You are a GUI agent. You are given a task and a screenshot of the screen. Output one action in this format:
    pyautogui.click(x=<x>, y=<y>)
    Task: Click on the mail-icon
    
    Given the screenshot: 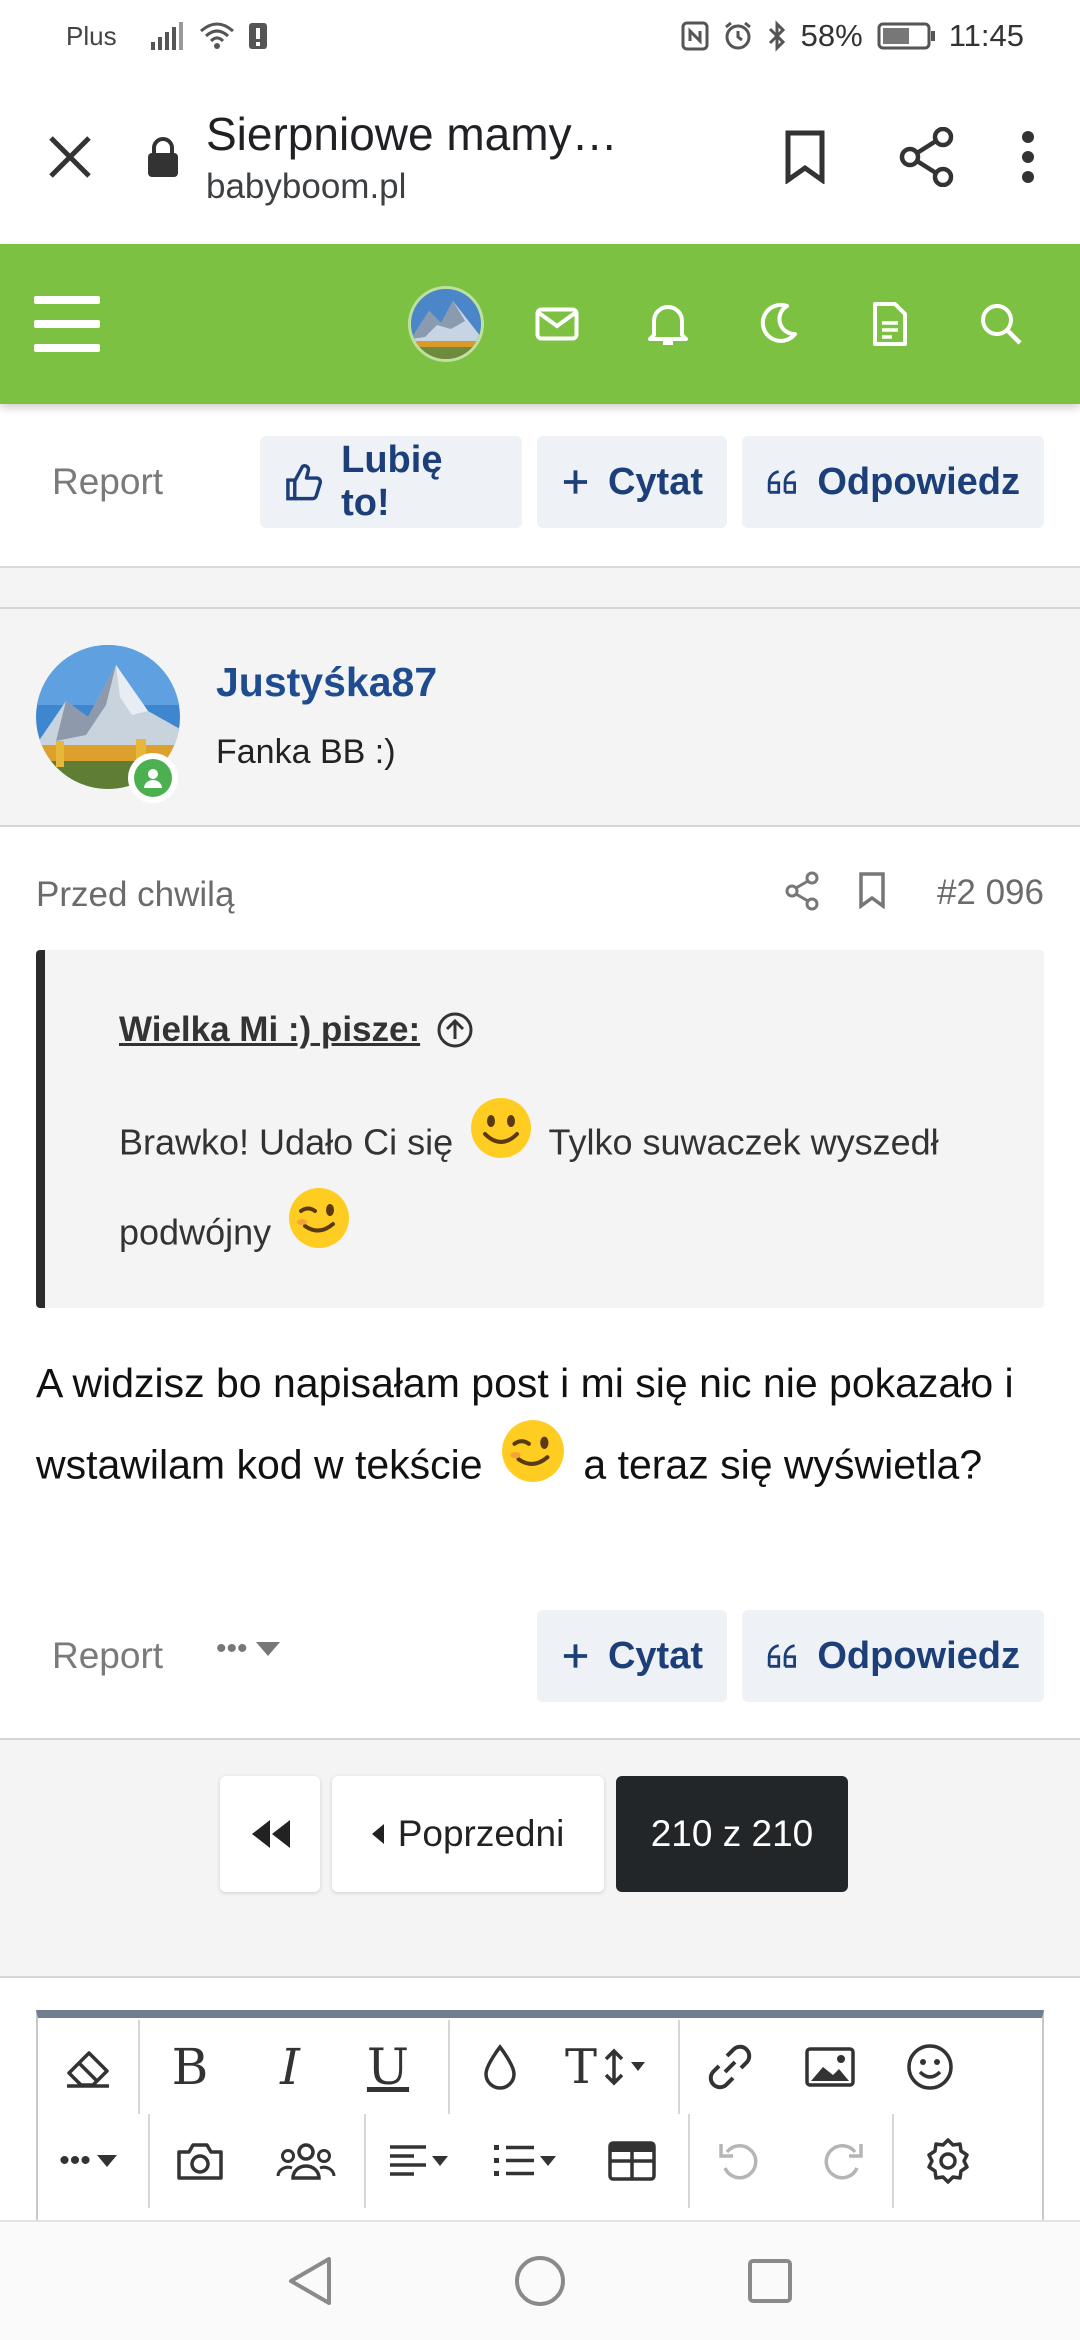 What is the action you would take?
    pyautogui.click(x=556, y=324)
    